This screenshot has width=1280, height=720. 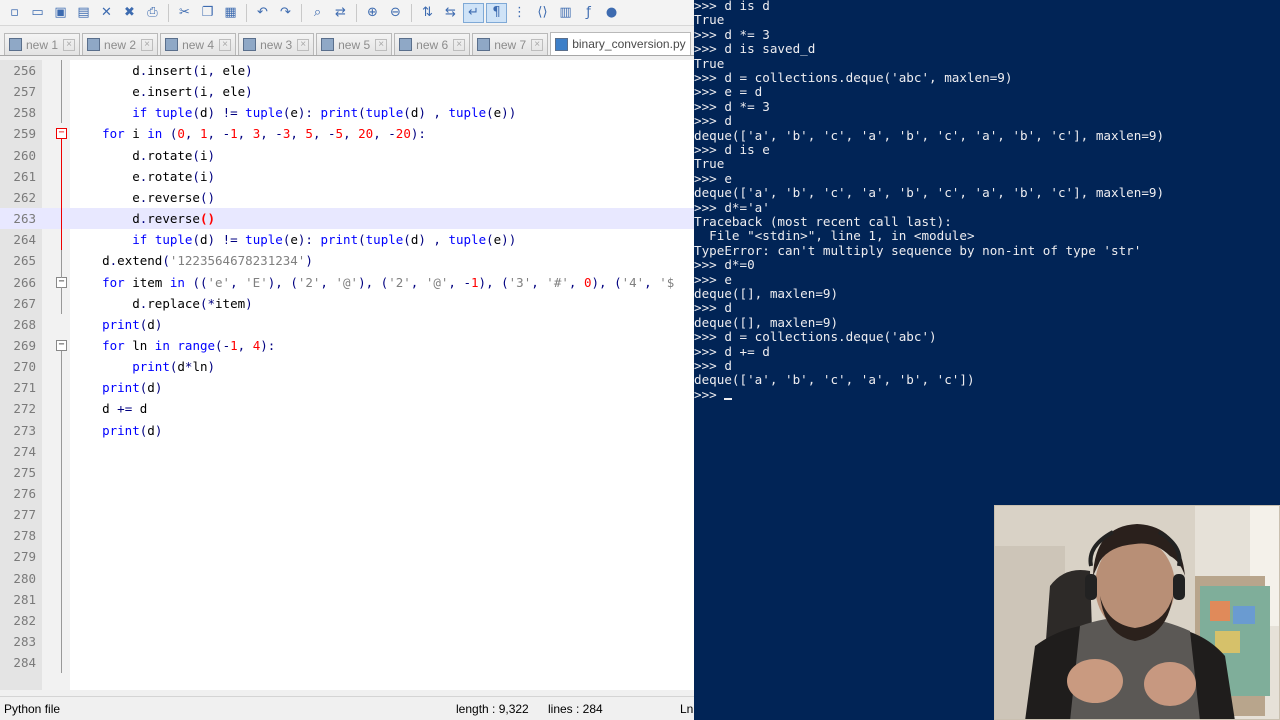 What do you see at coordinates (347, 324) in the screenshot?
I see `code-line: 268 print(d)` at bounding box center [347, 324].